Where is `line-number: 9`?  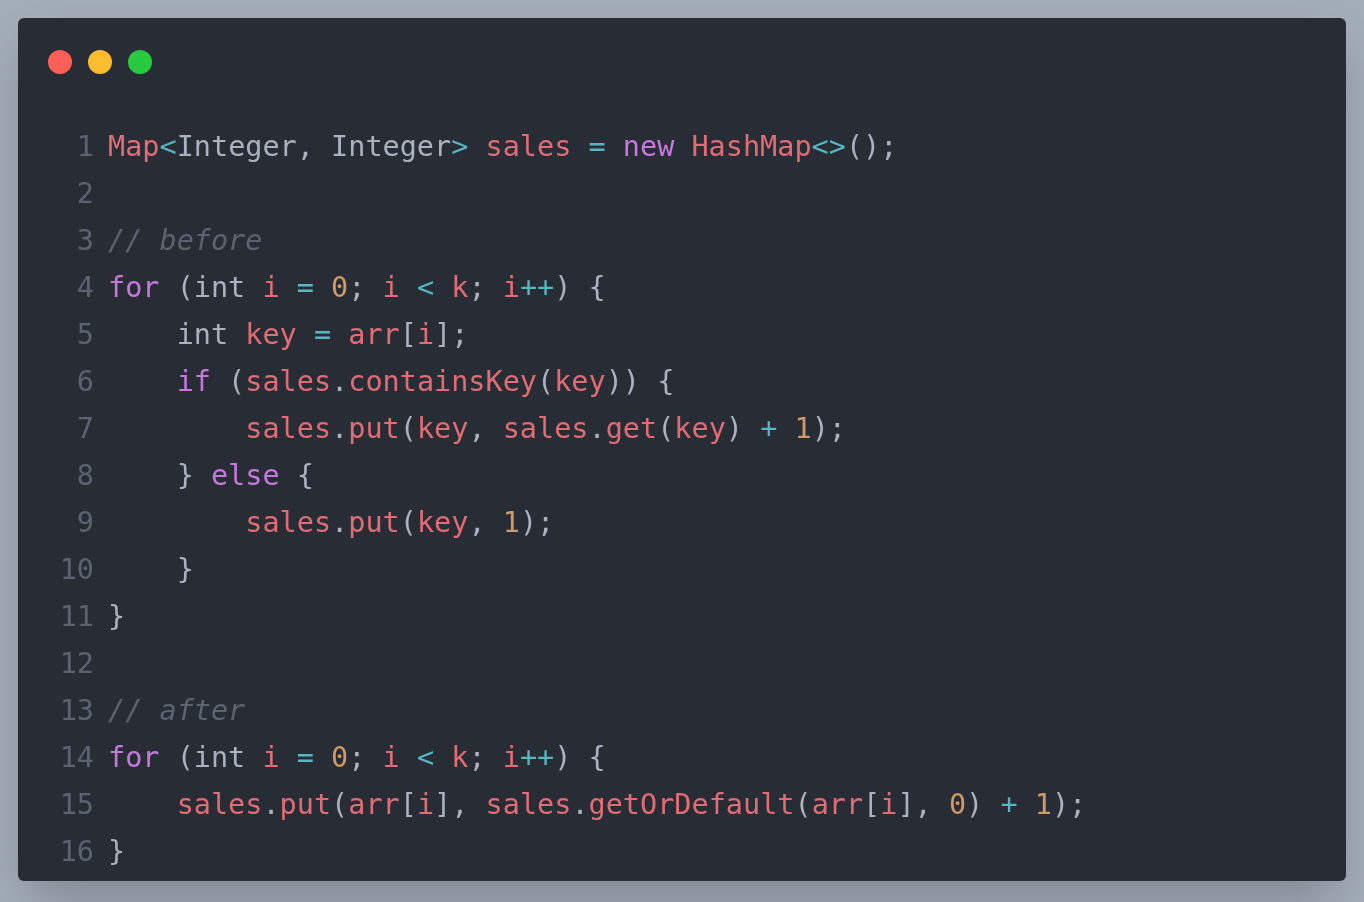
line-number: 9 is located at coordinates (84, 523).